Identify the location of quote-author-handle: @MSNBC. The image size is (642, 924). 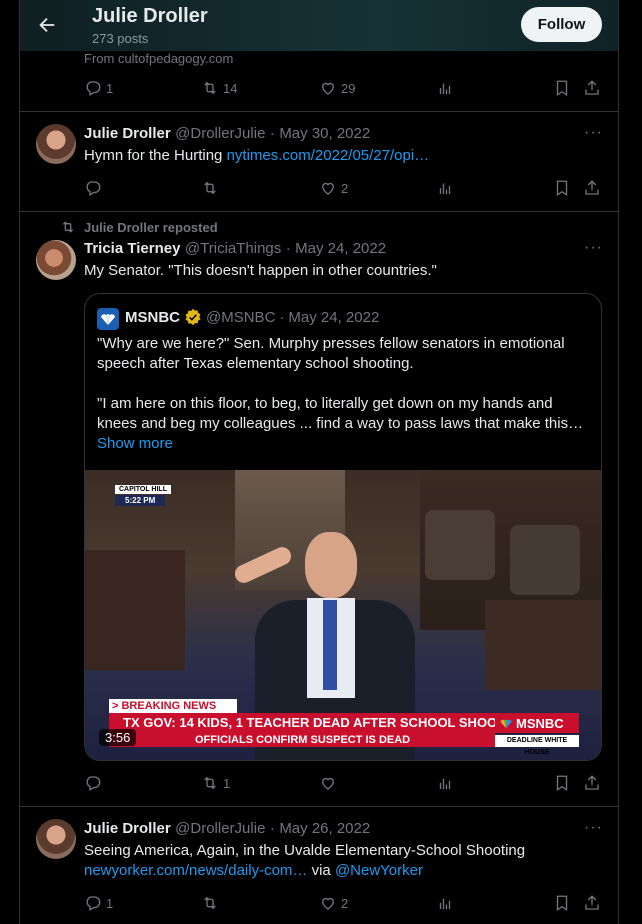
(240, 317).